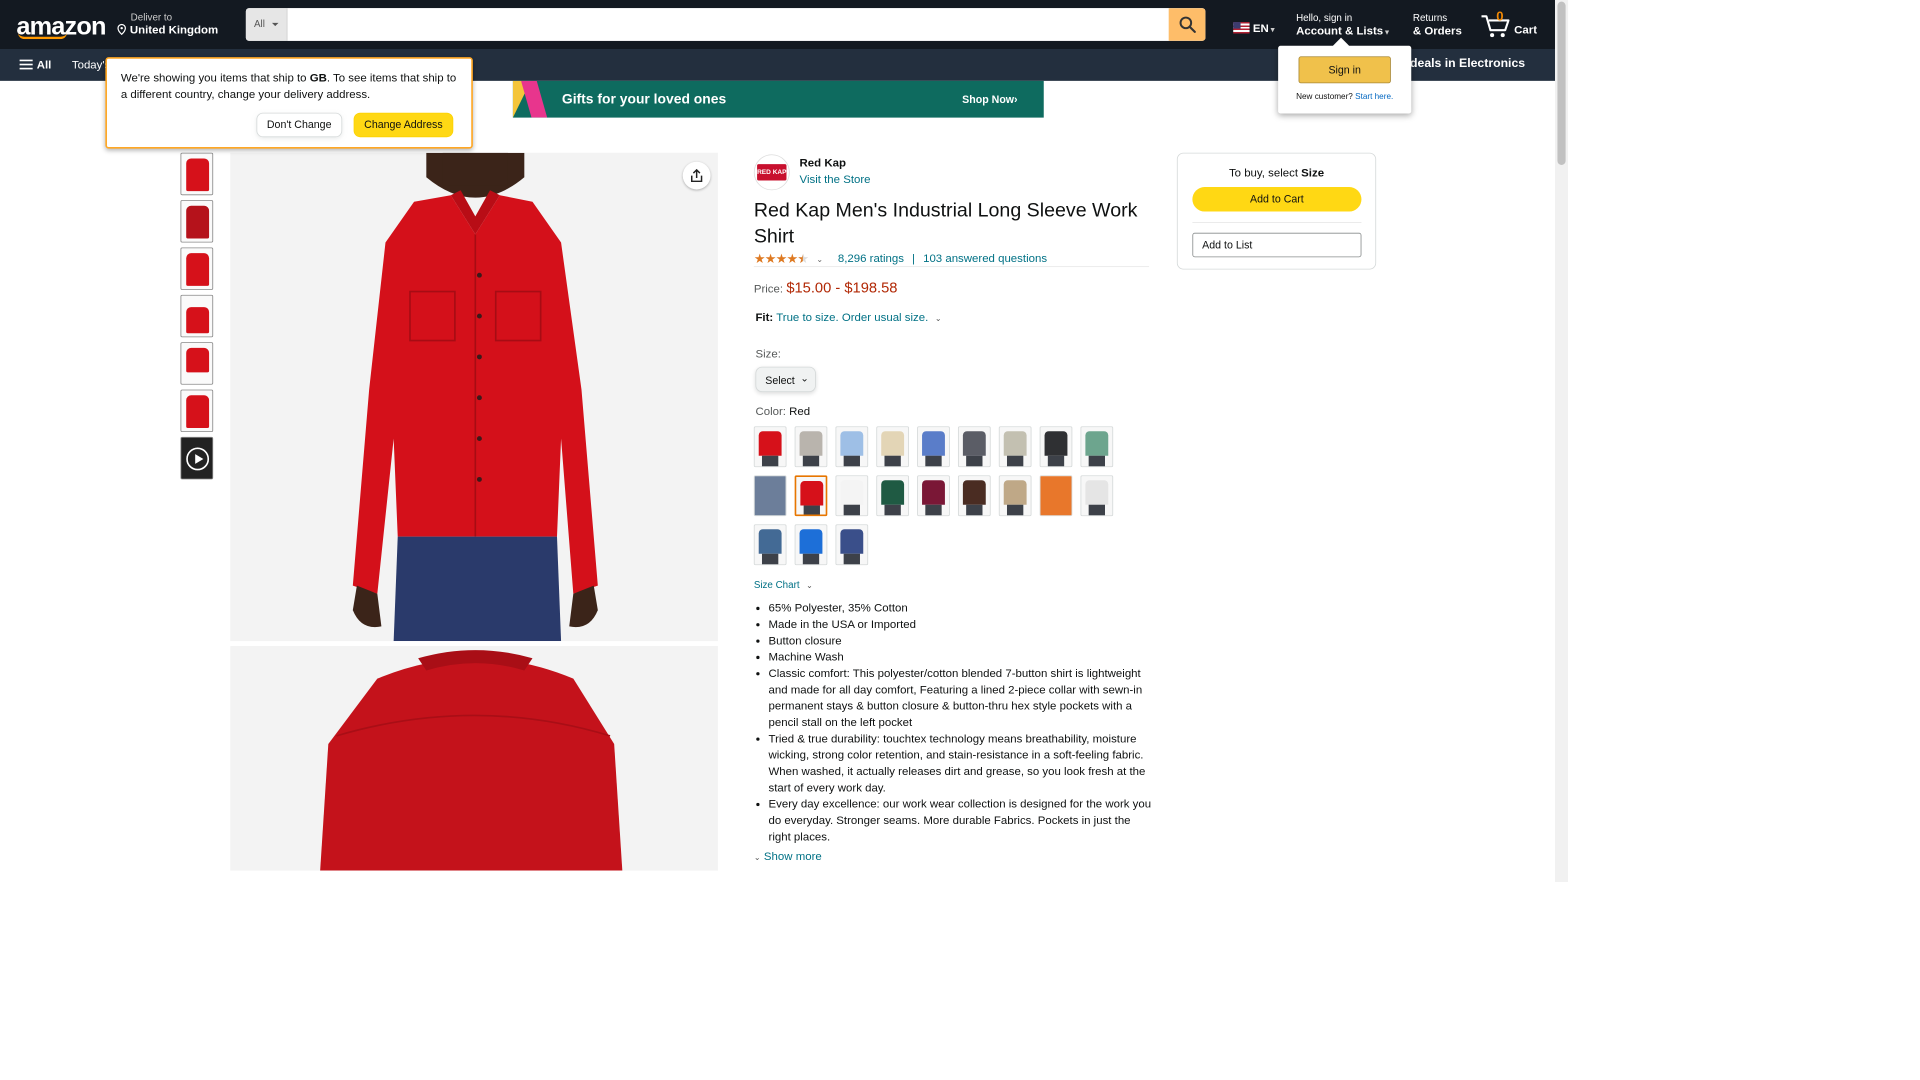 The height and width of the screenshot is (1080, 1920). Describe the element at coordinates (167, 29) in the screenshot. I see `deliver-to-country: United Kingdom` at that location.